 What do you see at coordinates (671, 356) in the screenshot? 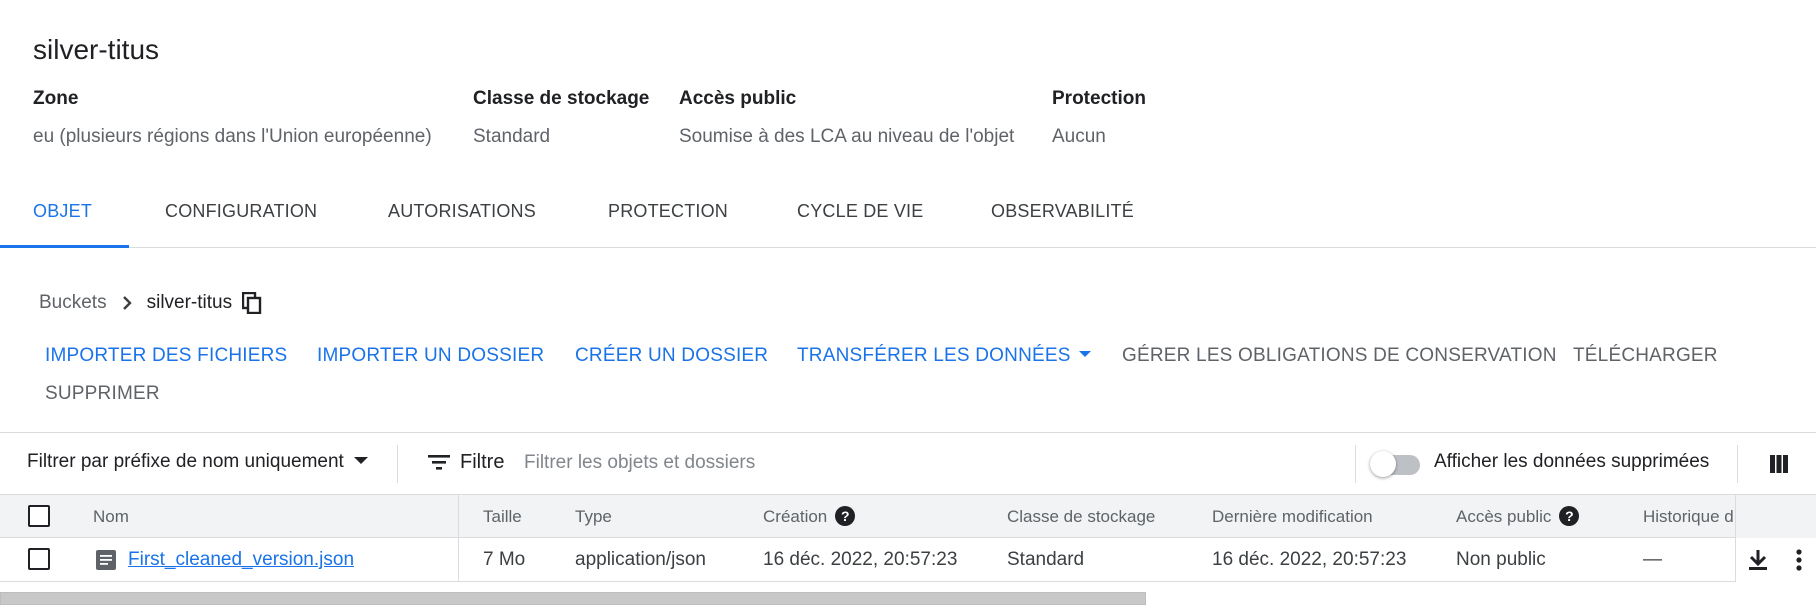
I see `create-folder-button: CRÉER UN DOSSIER` at bounding box center [671, 356].